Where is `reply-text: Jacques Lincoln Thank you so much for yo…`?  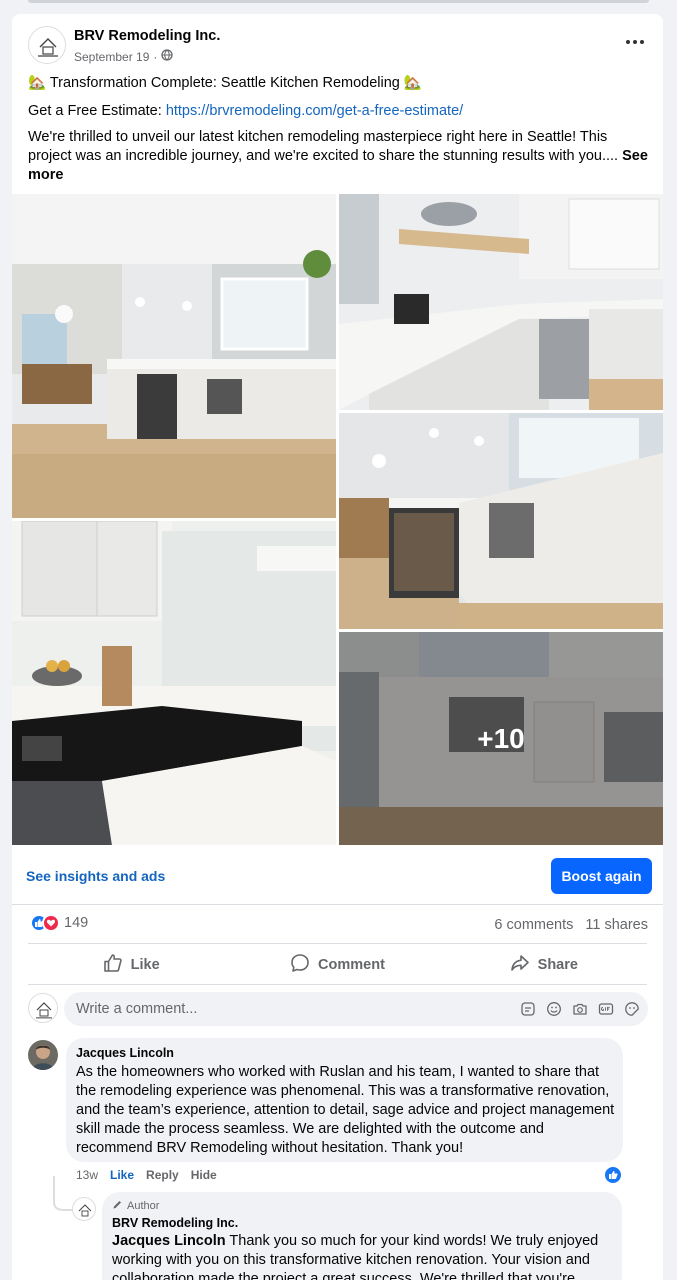 reply-text: Jacques Lincoln Thank you so much for yo… is located at coordinates (362, 1256).